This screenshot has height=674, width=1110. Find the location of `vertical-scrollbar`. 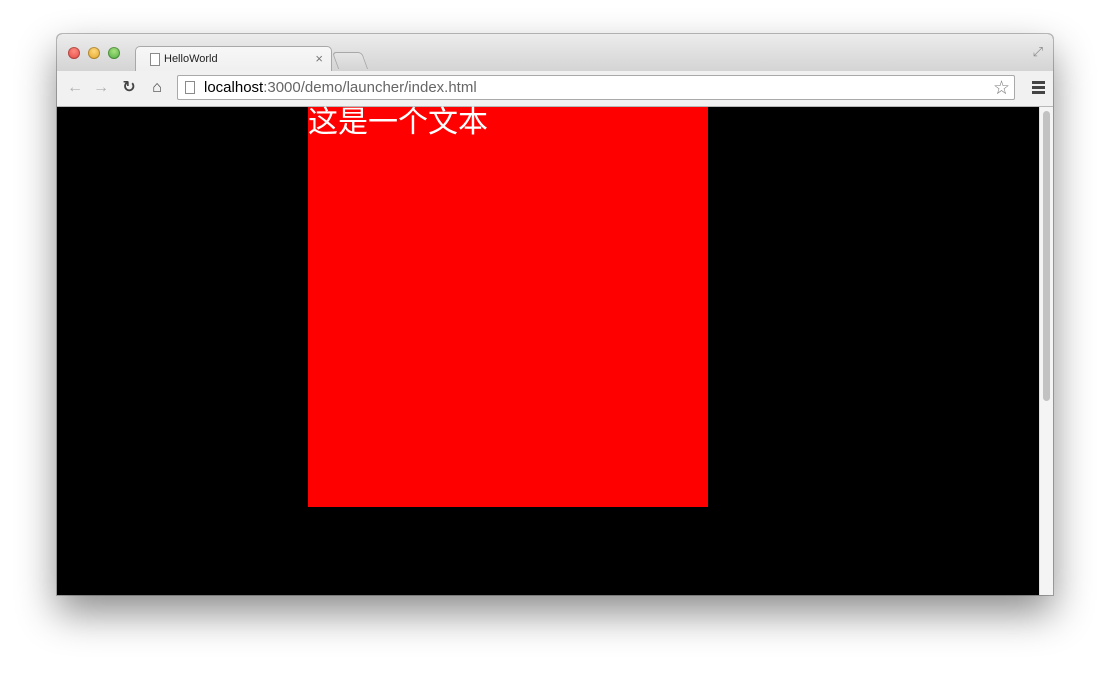

vertical-scrollbar is located at coordinates (1046, 351).